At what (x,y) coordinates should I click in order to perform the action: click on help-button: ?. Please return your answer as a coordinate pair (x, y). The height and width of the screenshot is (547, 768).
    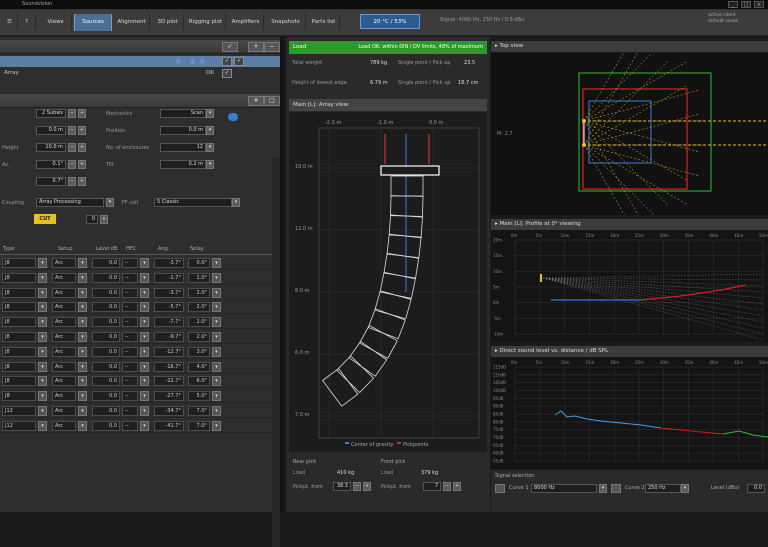
    Looking at the image, I should click on (27, 22).